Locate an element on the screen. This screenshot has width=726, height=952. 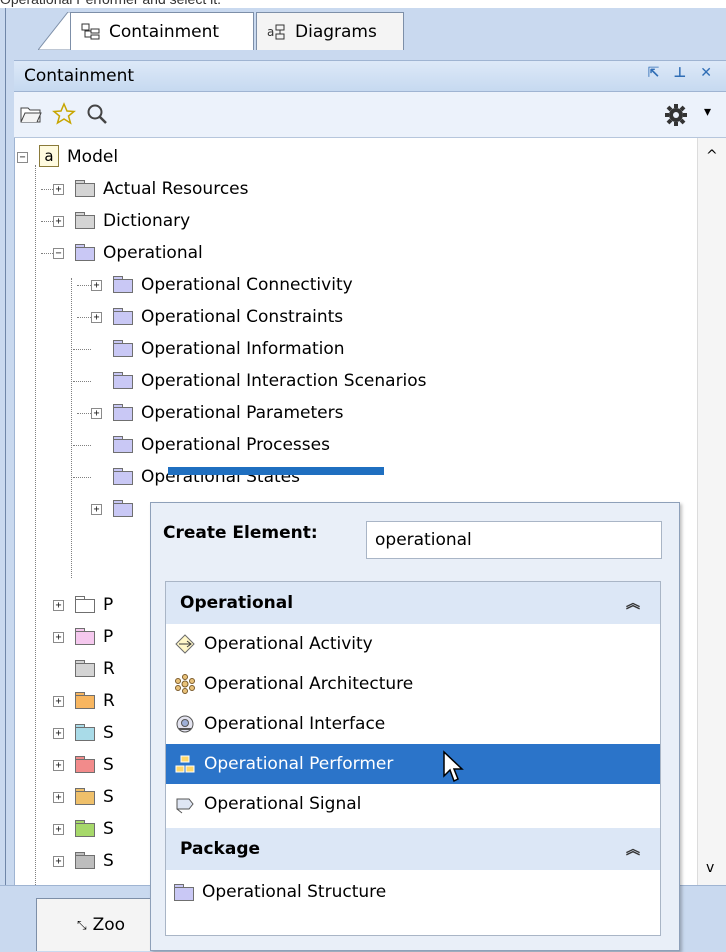
diagrams-icon: a is located at coordinates (277, 32).